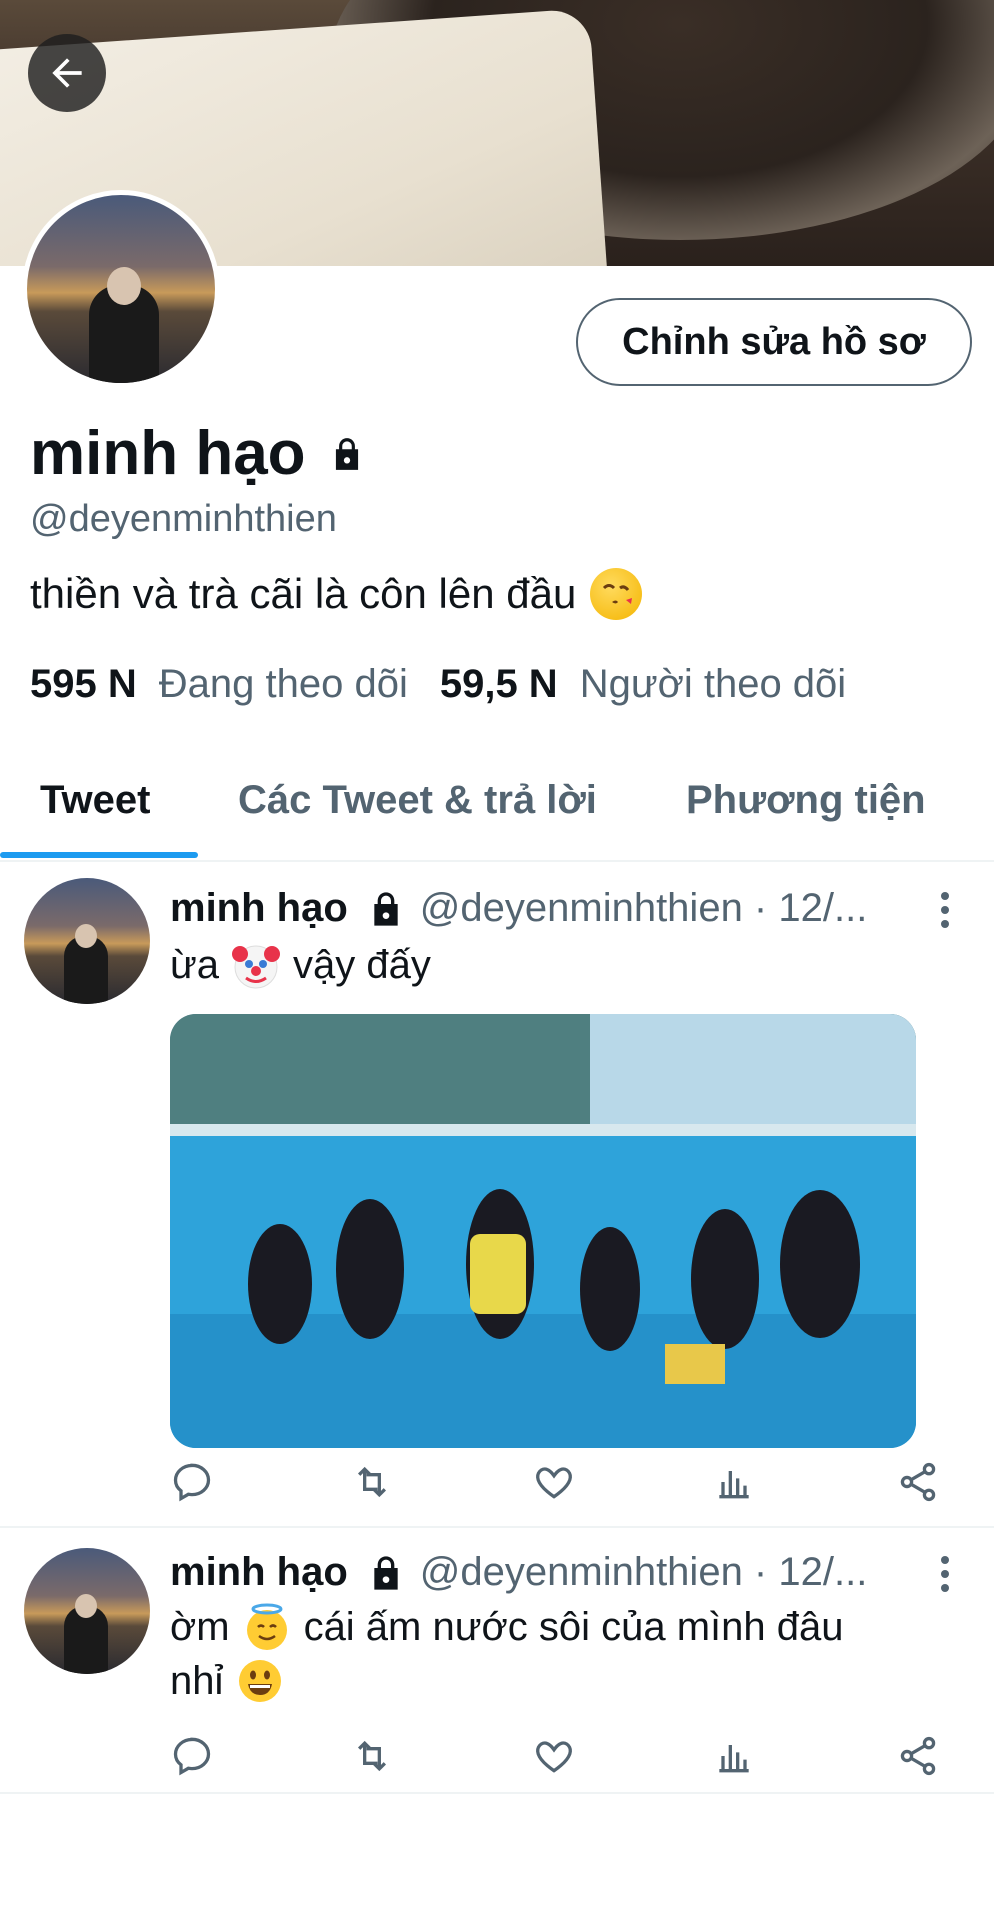 This screenshot has height=1920, width=994. What do you see at coordinates (200, 1627) in the screenshot?
I see `tweet-text-part: ờm` at bounding box center [200, 1627].